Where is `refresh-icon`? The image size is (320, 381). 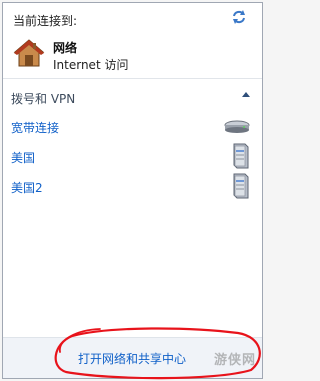
refresh-icon is located at coordinates (239, 17).